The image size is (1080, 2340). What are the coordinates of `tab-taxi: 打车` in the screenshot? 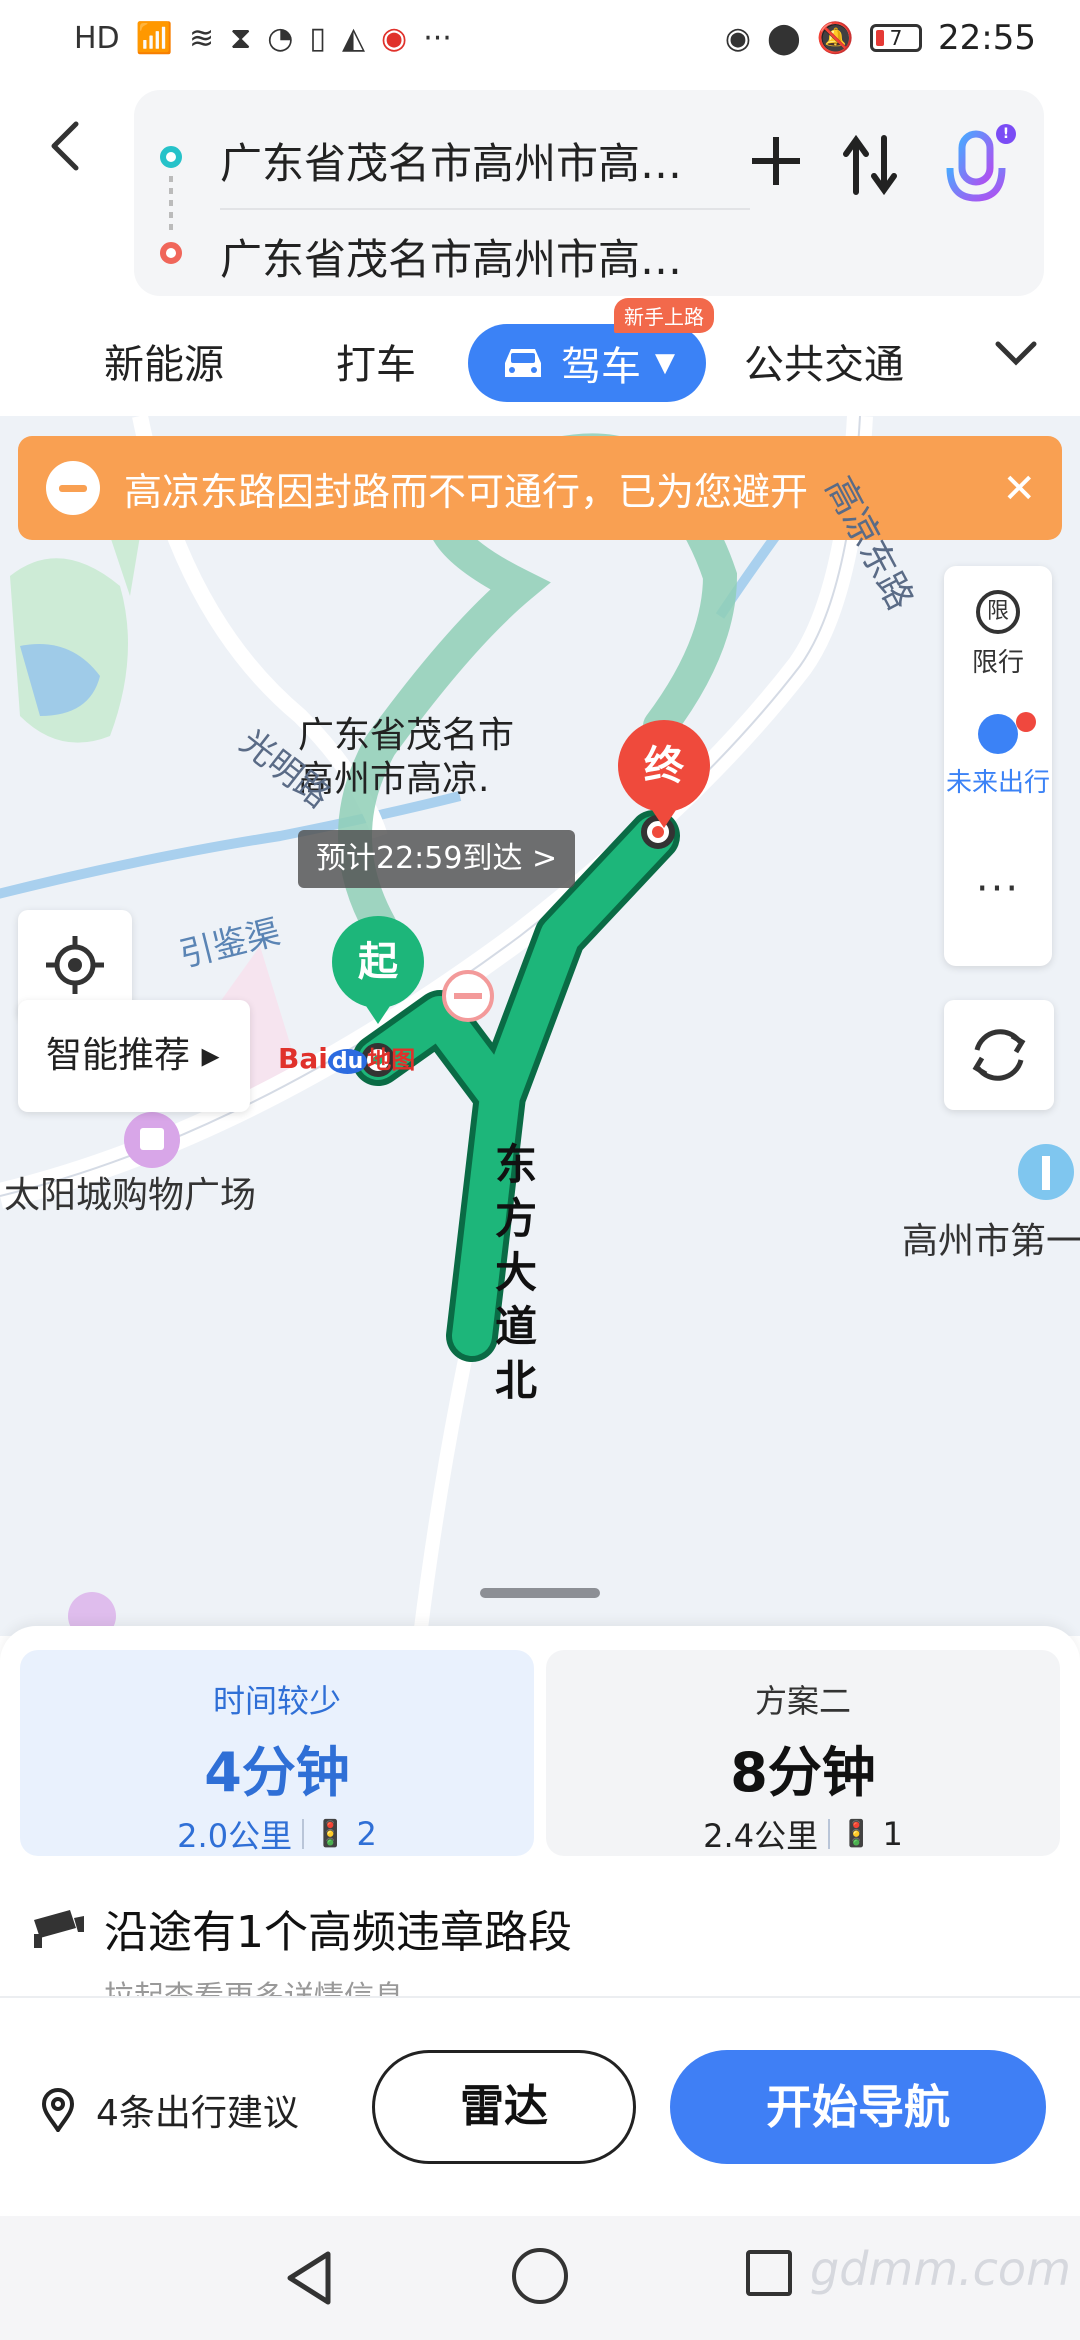 It's located at (376, 361).